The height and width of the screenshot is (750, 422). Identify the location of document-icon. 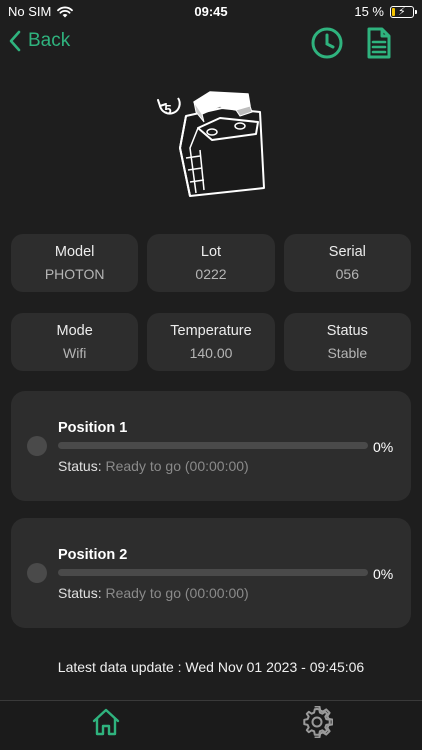
(379, 43).